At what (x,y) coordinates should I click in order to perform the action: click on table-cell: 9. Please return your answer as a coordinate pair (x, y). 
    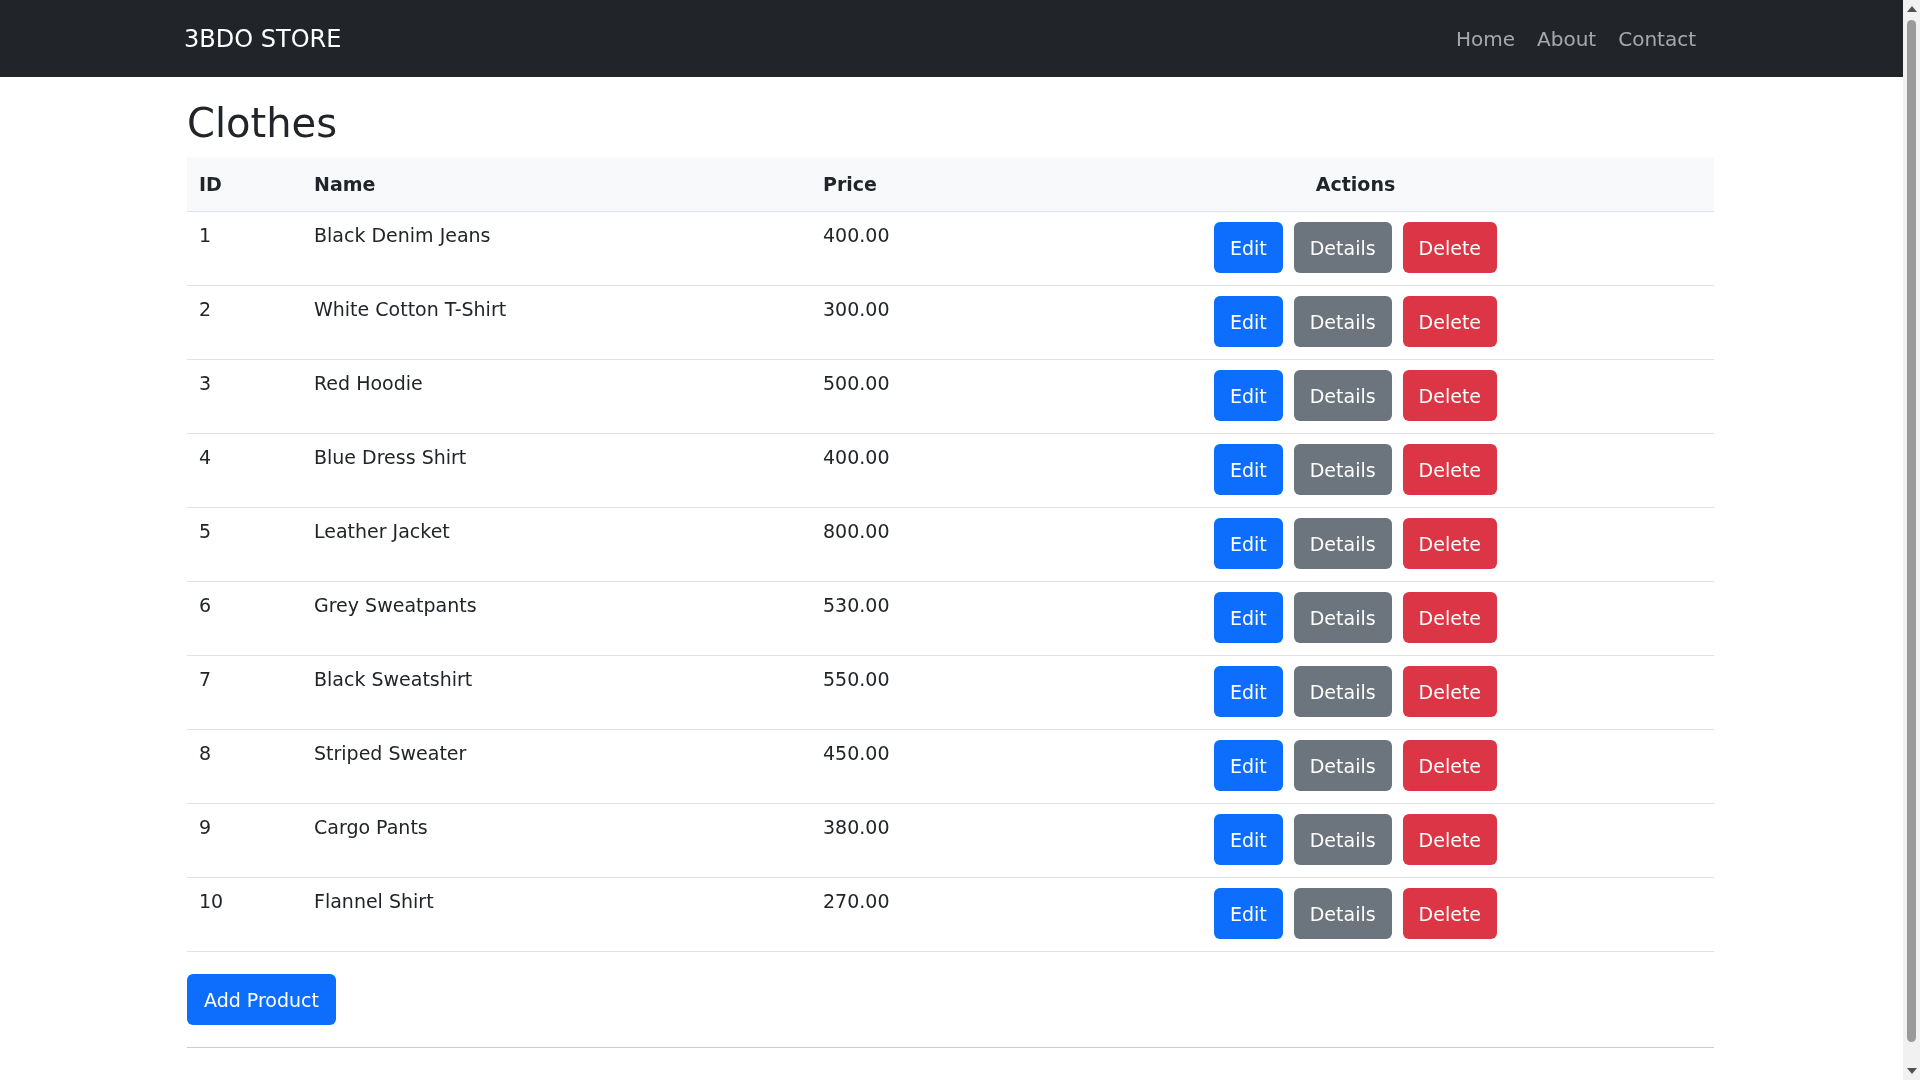
    Looking at the image, I should click on (244, 840).